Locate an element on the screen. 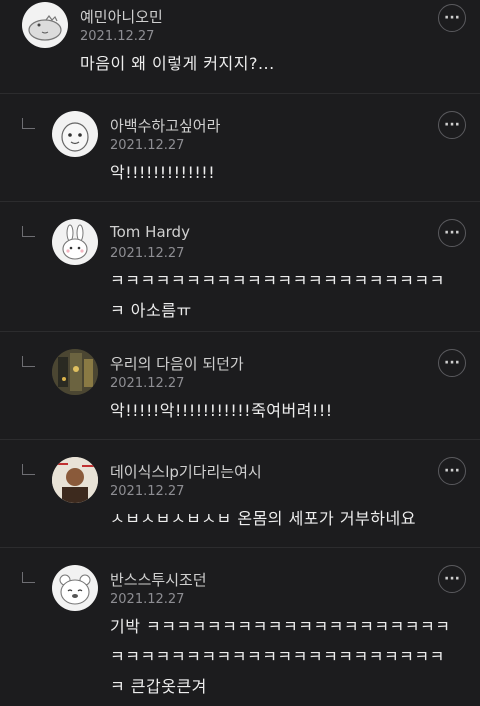 This screenshot has width=480, height=706. comment-item: 예민아니오민 2021.12.27 마음이 왜 이렇게 커지지?... ··· is located at coordinates (240, 47).